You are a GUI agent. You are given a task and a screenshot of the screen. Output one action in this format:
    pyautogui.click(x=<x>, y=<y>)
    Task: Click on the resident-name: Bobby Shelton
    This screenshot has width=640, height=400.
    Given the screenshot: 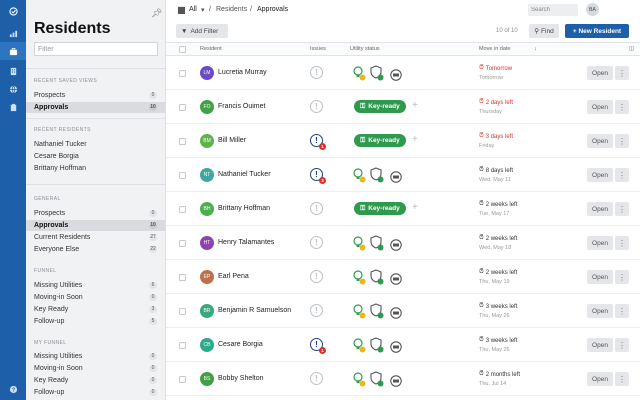 What is the action you would take?
    pyautogui.click(x=241, y=378)
    